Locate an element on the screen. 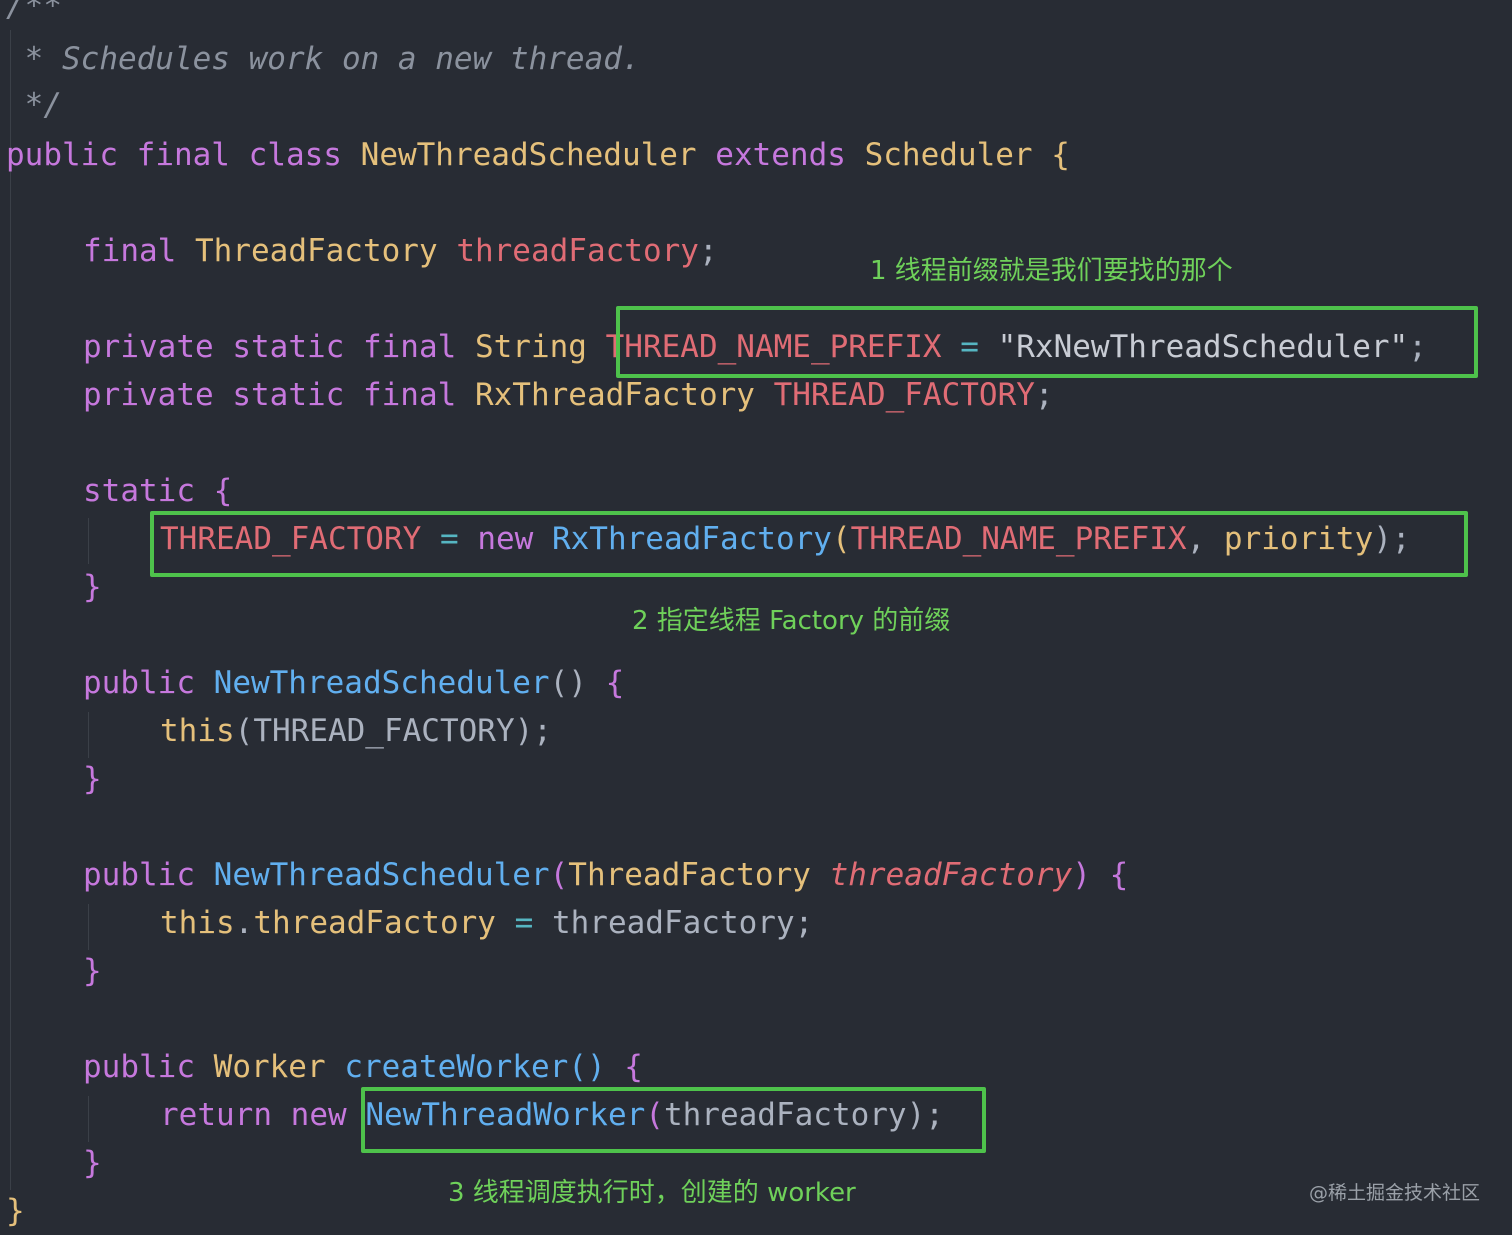 This screenshot has height=1235, width=1512. code-line-field-assignment: this.threadFactory = threadFactory; is located at coordinates (486, 923).